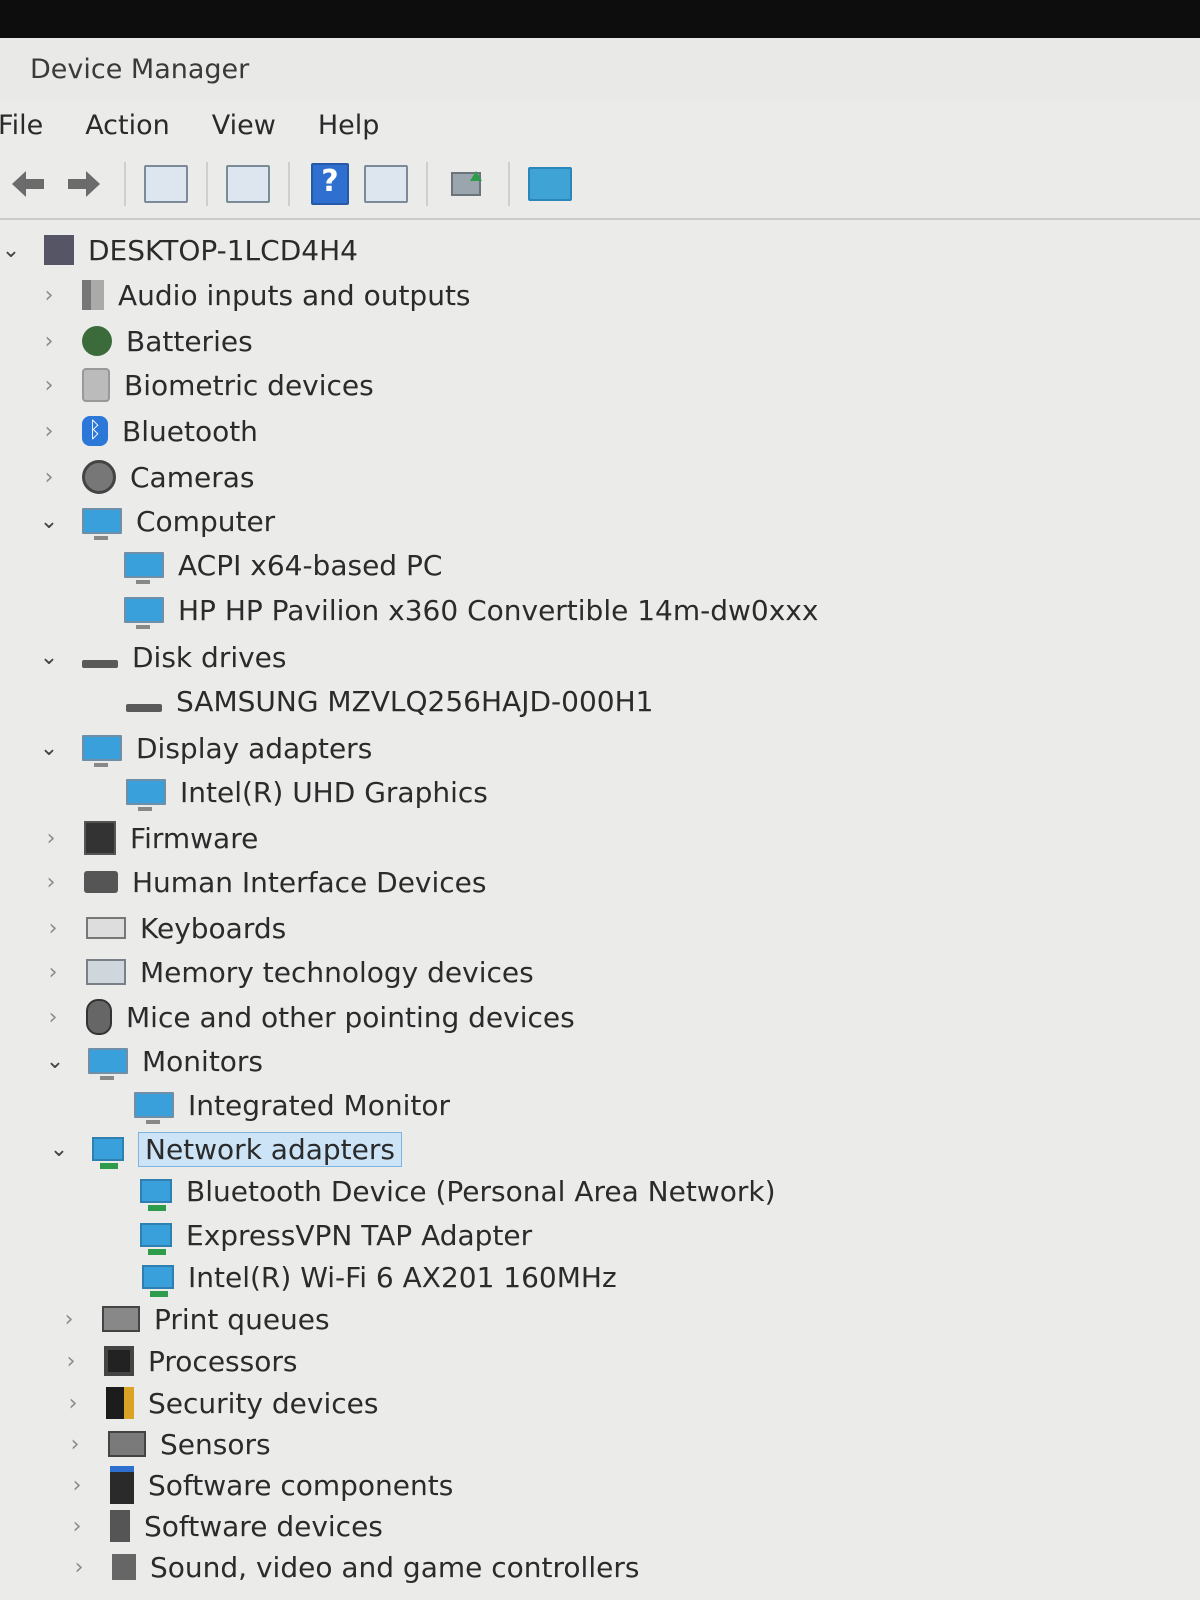 Image resolution: width=1200 pixels, height=1600 pixels. I want to click on menu-view: View, so click(254, 125).